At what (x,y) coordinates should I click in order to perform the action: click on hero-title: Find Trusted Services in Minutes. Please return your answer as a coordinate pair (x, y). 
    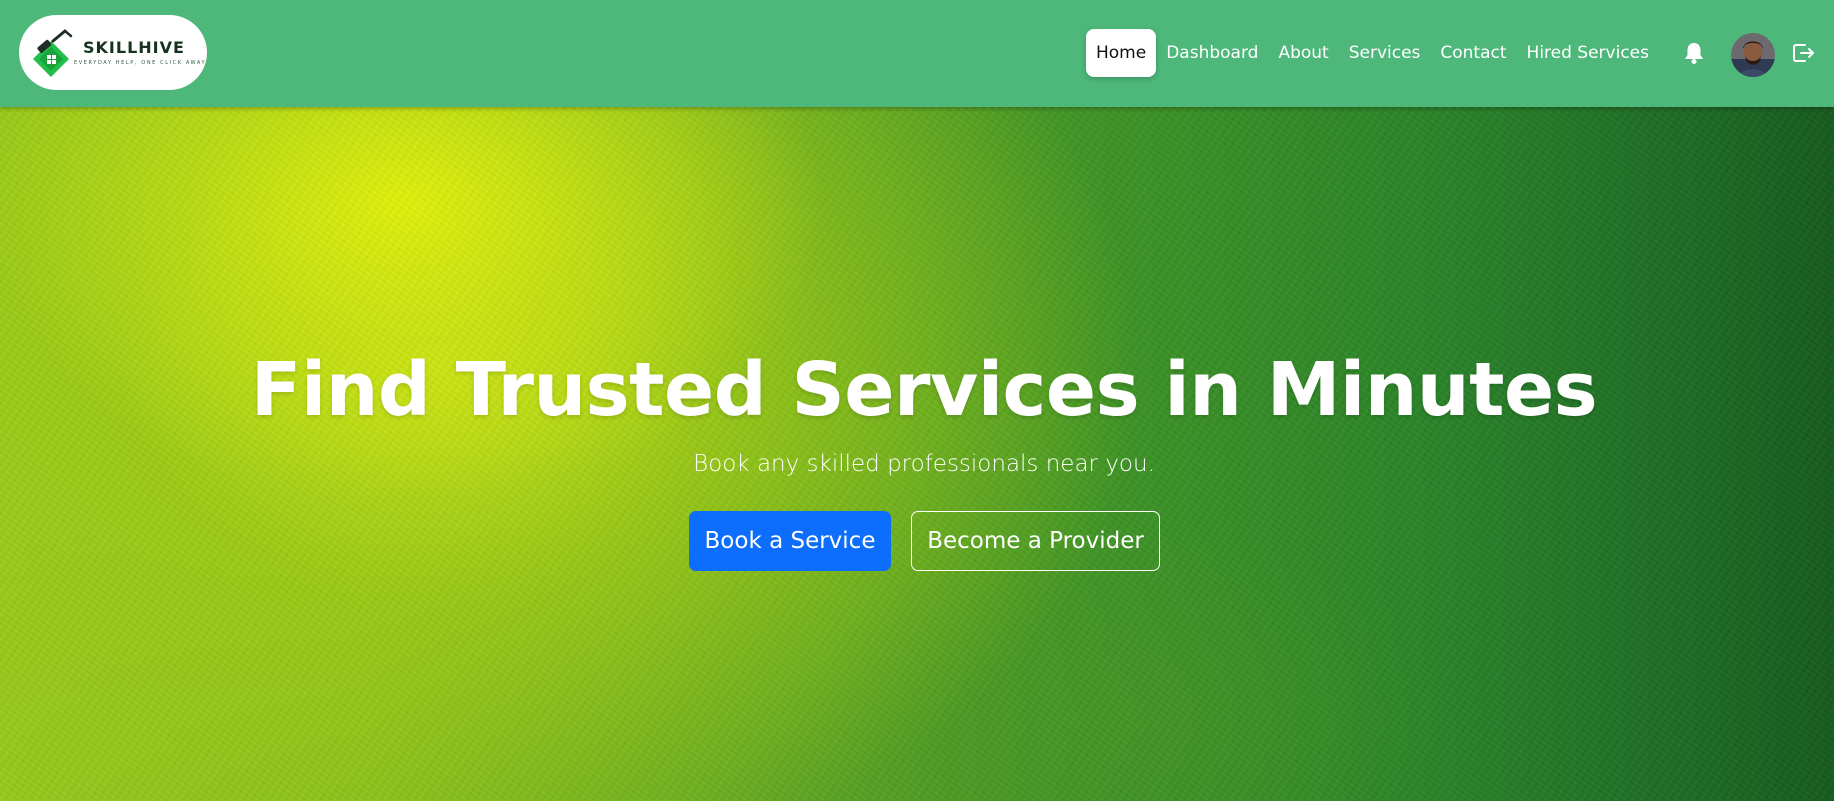
    Looking at the image, I should click on (924, 390).